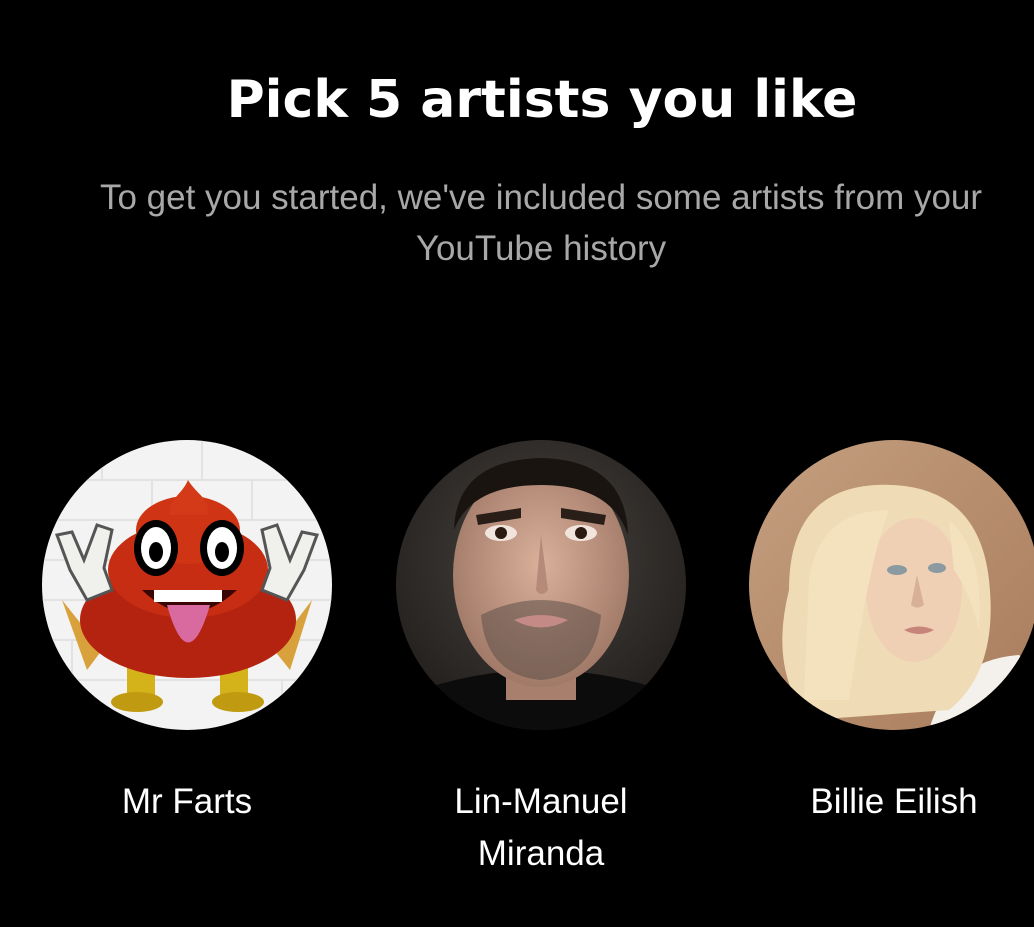 This screenshot has width=1034, height=927. Describe the element at coordinates (541, 827) in the screenshot. I see `artist-name: Lin-Manuel Miranda` at that location.